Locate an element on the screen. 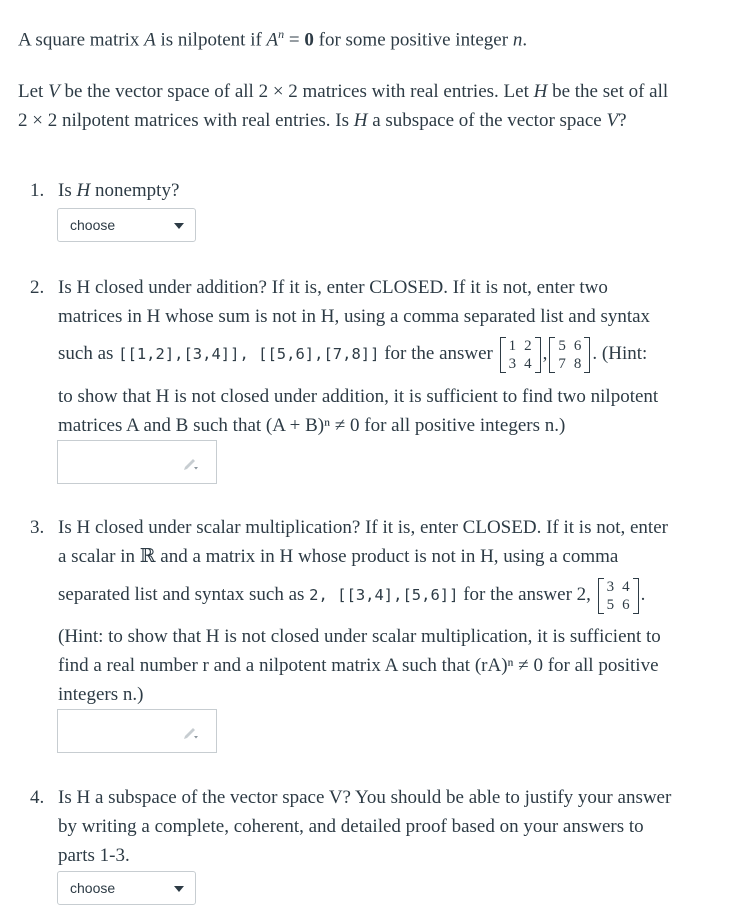 This screenshot has height=921, width=755. question-number: 1. is located at coordinates (37, 190).